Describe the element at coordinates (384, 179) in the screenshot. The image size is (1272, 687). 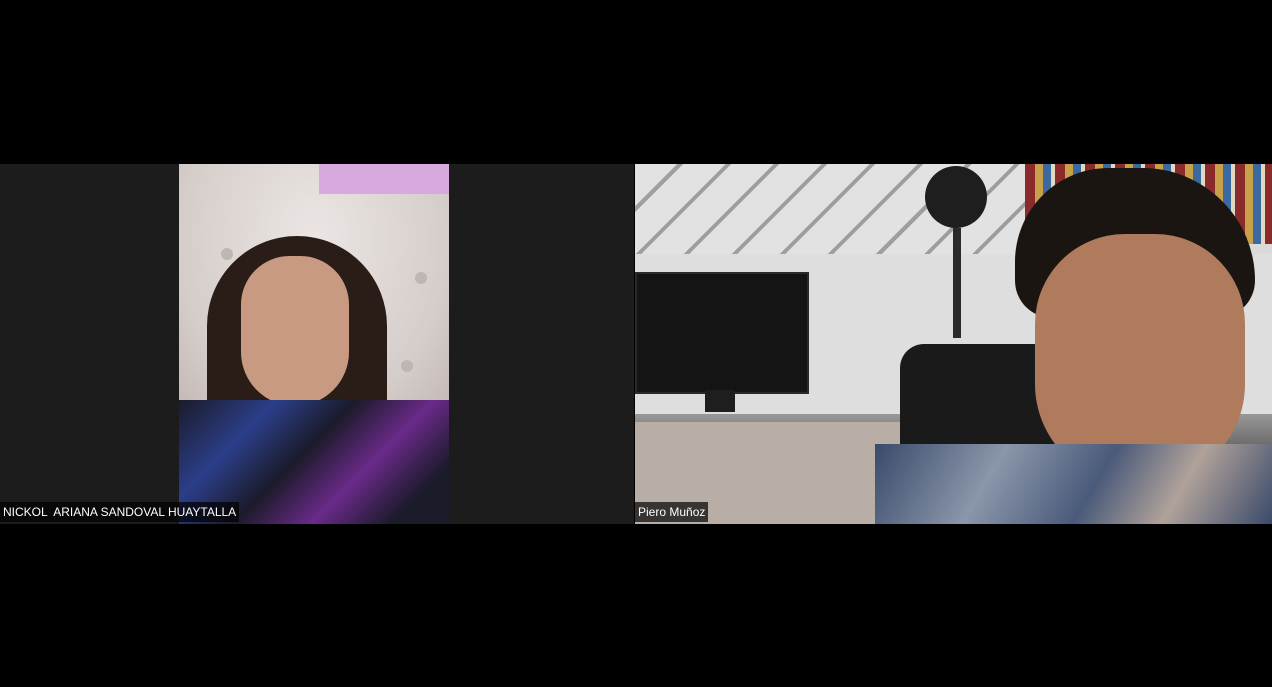
I see `video-background-detail` at that location.